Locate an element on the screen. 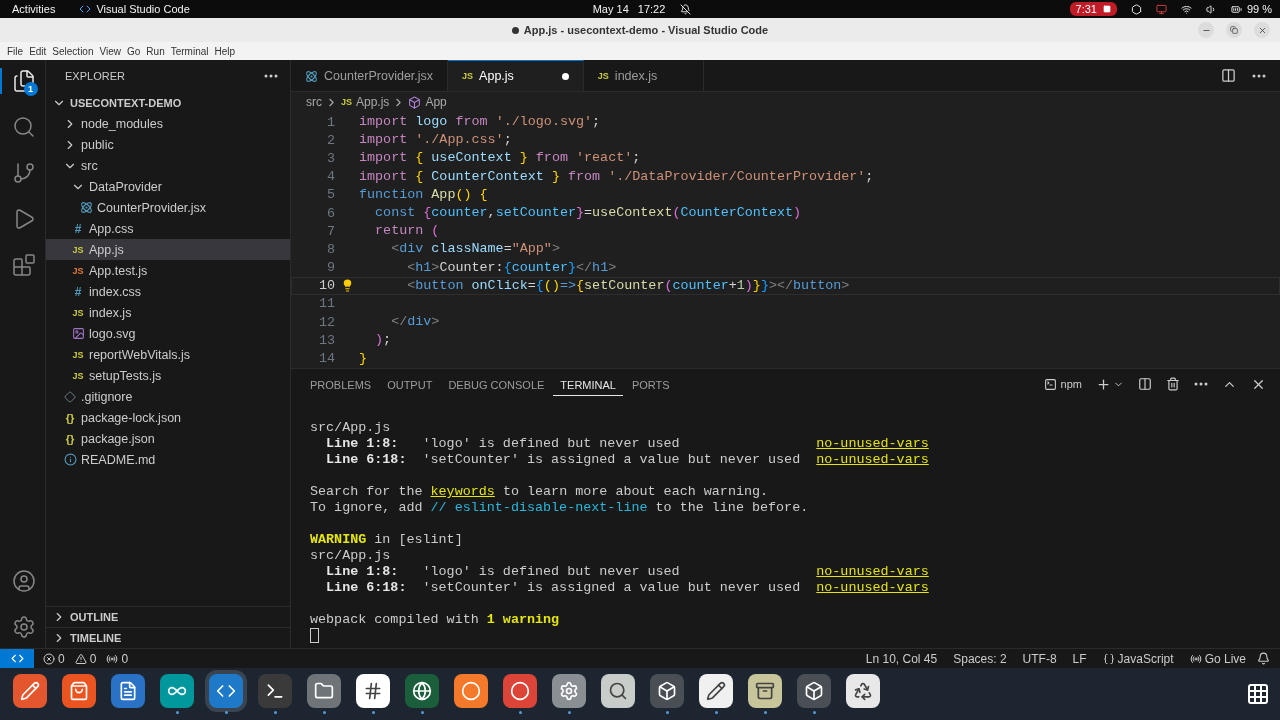  restore-button is located at coordinates (1234, 30).